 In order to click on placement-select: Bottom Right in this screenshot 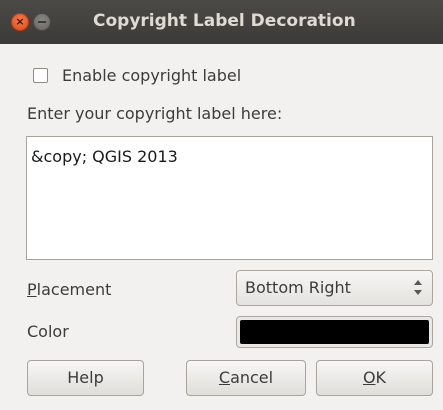, I will do `click(334, 288)`.